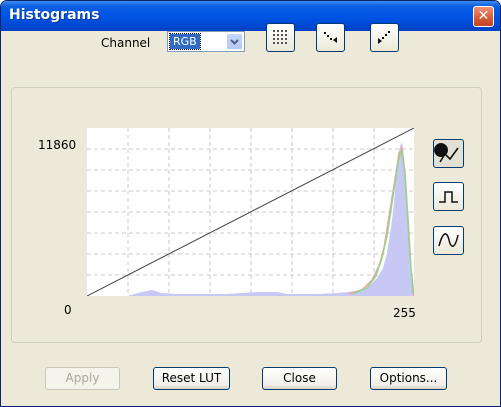  Describe the element at coordinates (404, 313) in the screenshot. I see `x-max-label: 255` at that location.